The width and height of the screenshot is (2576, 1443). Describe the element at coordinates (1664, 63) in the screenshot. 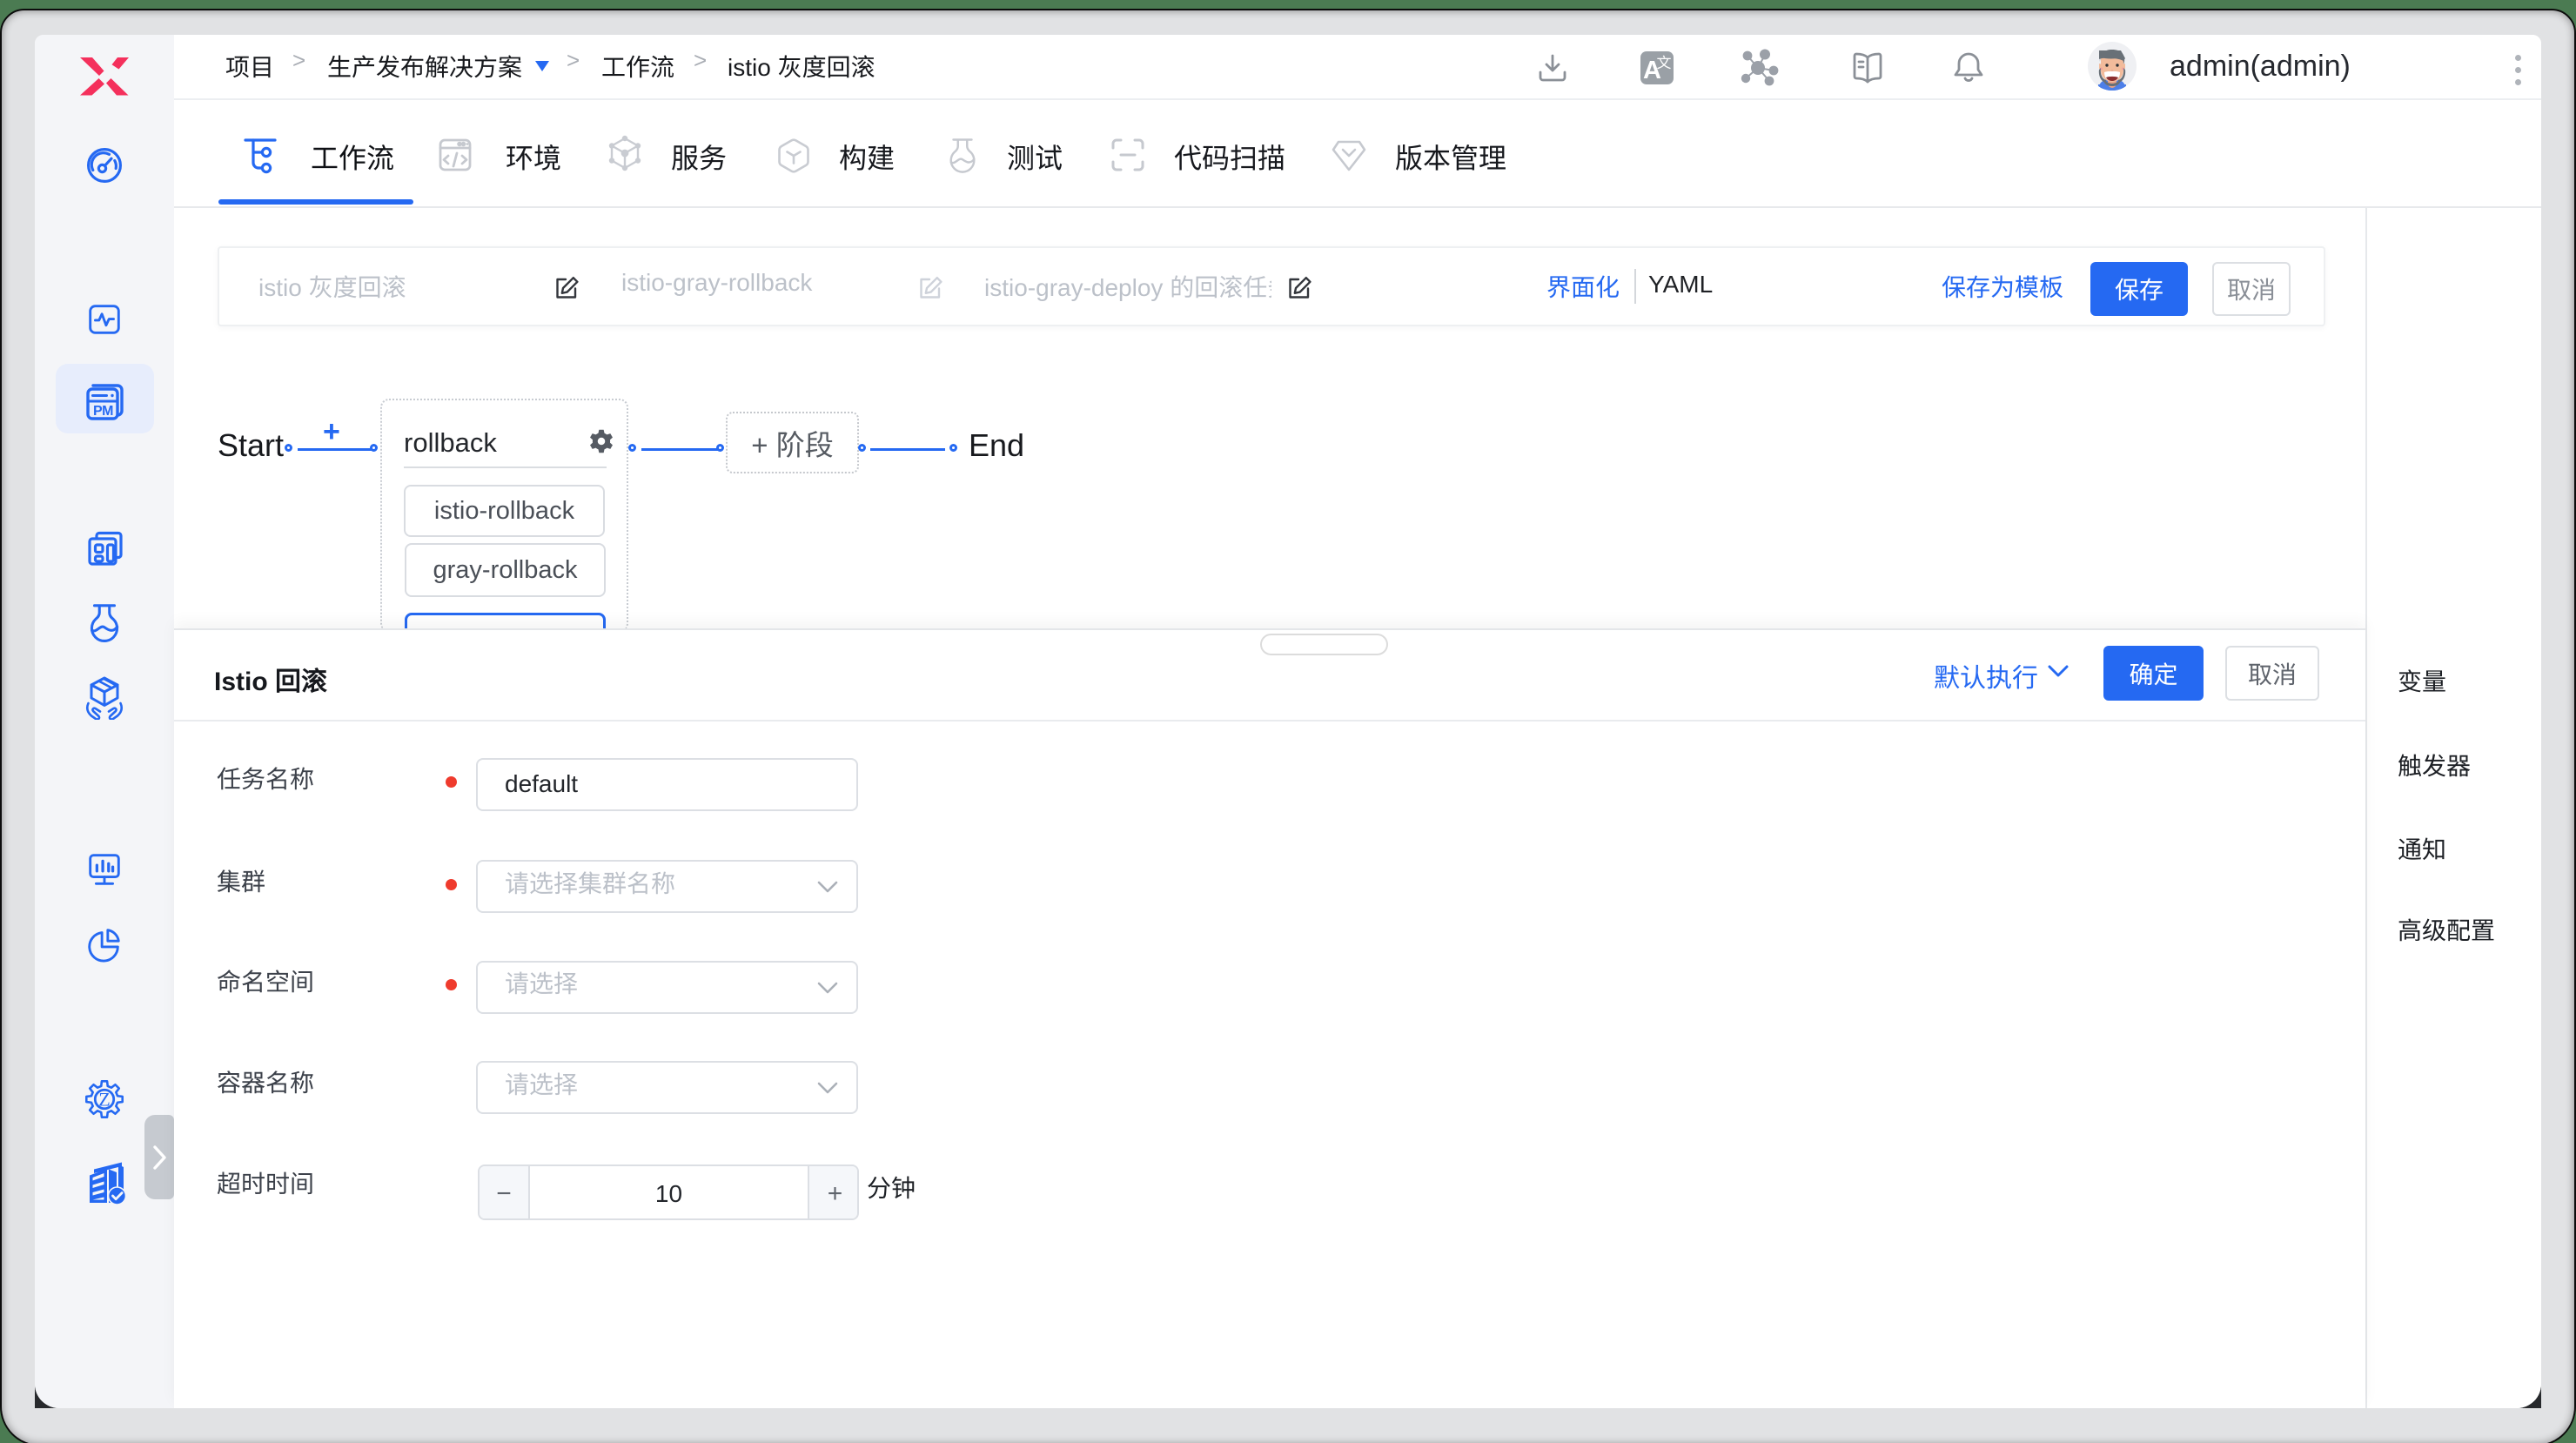

I see `svg-text: 文` at that location.